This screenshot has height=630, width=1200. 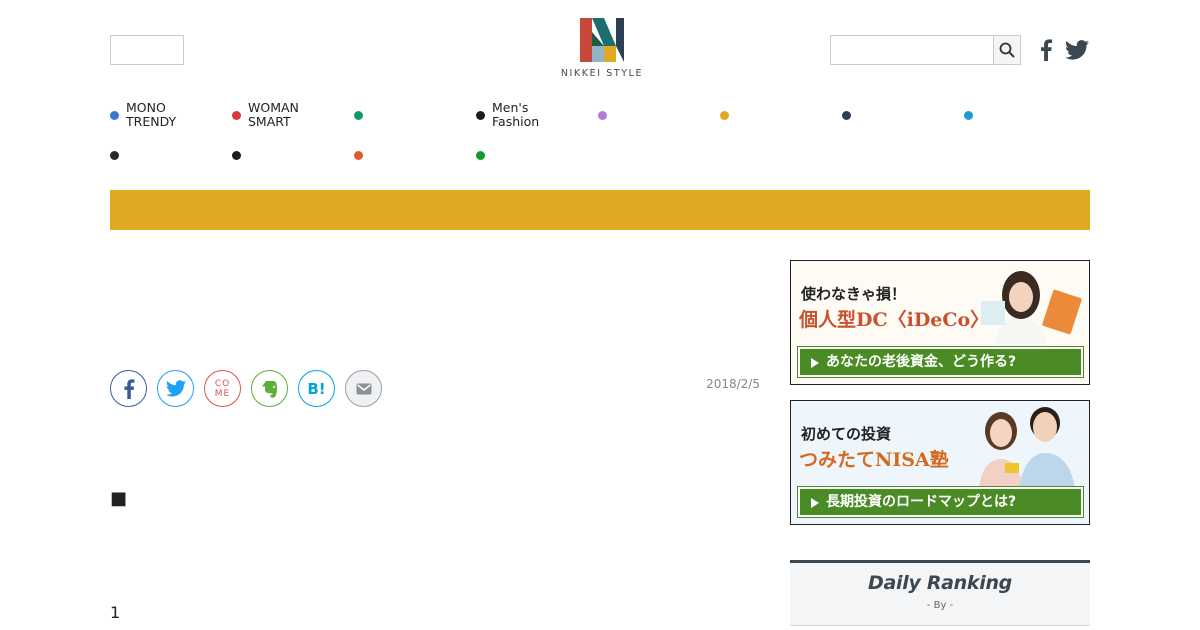 I want to click on daily-ranking-header: Daily Ranking - By -, so click(x=940, y=593).